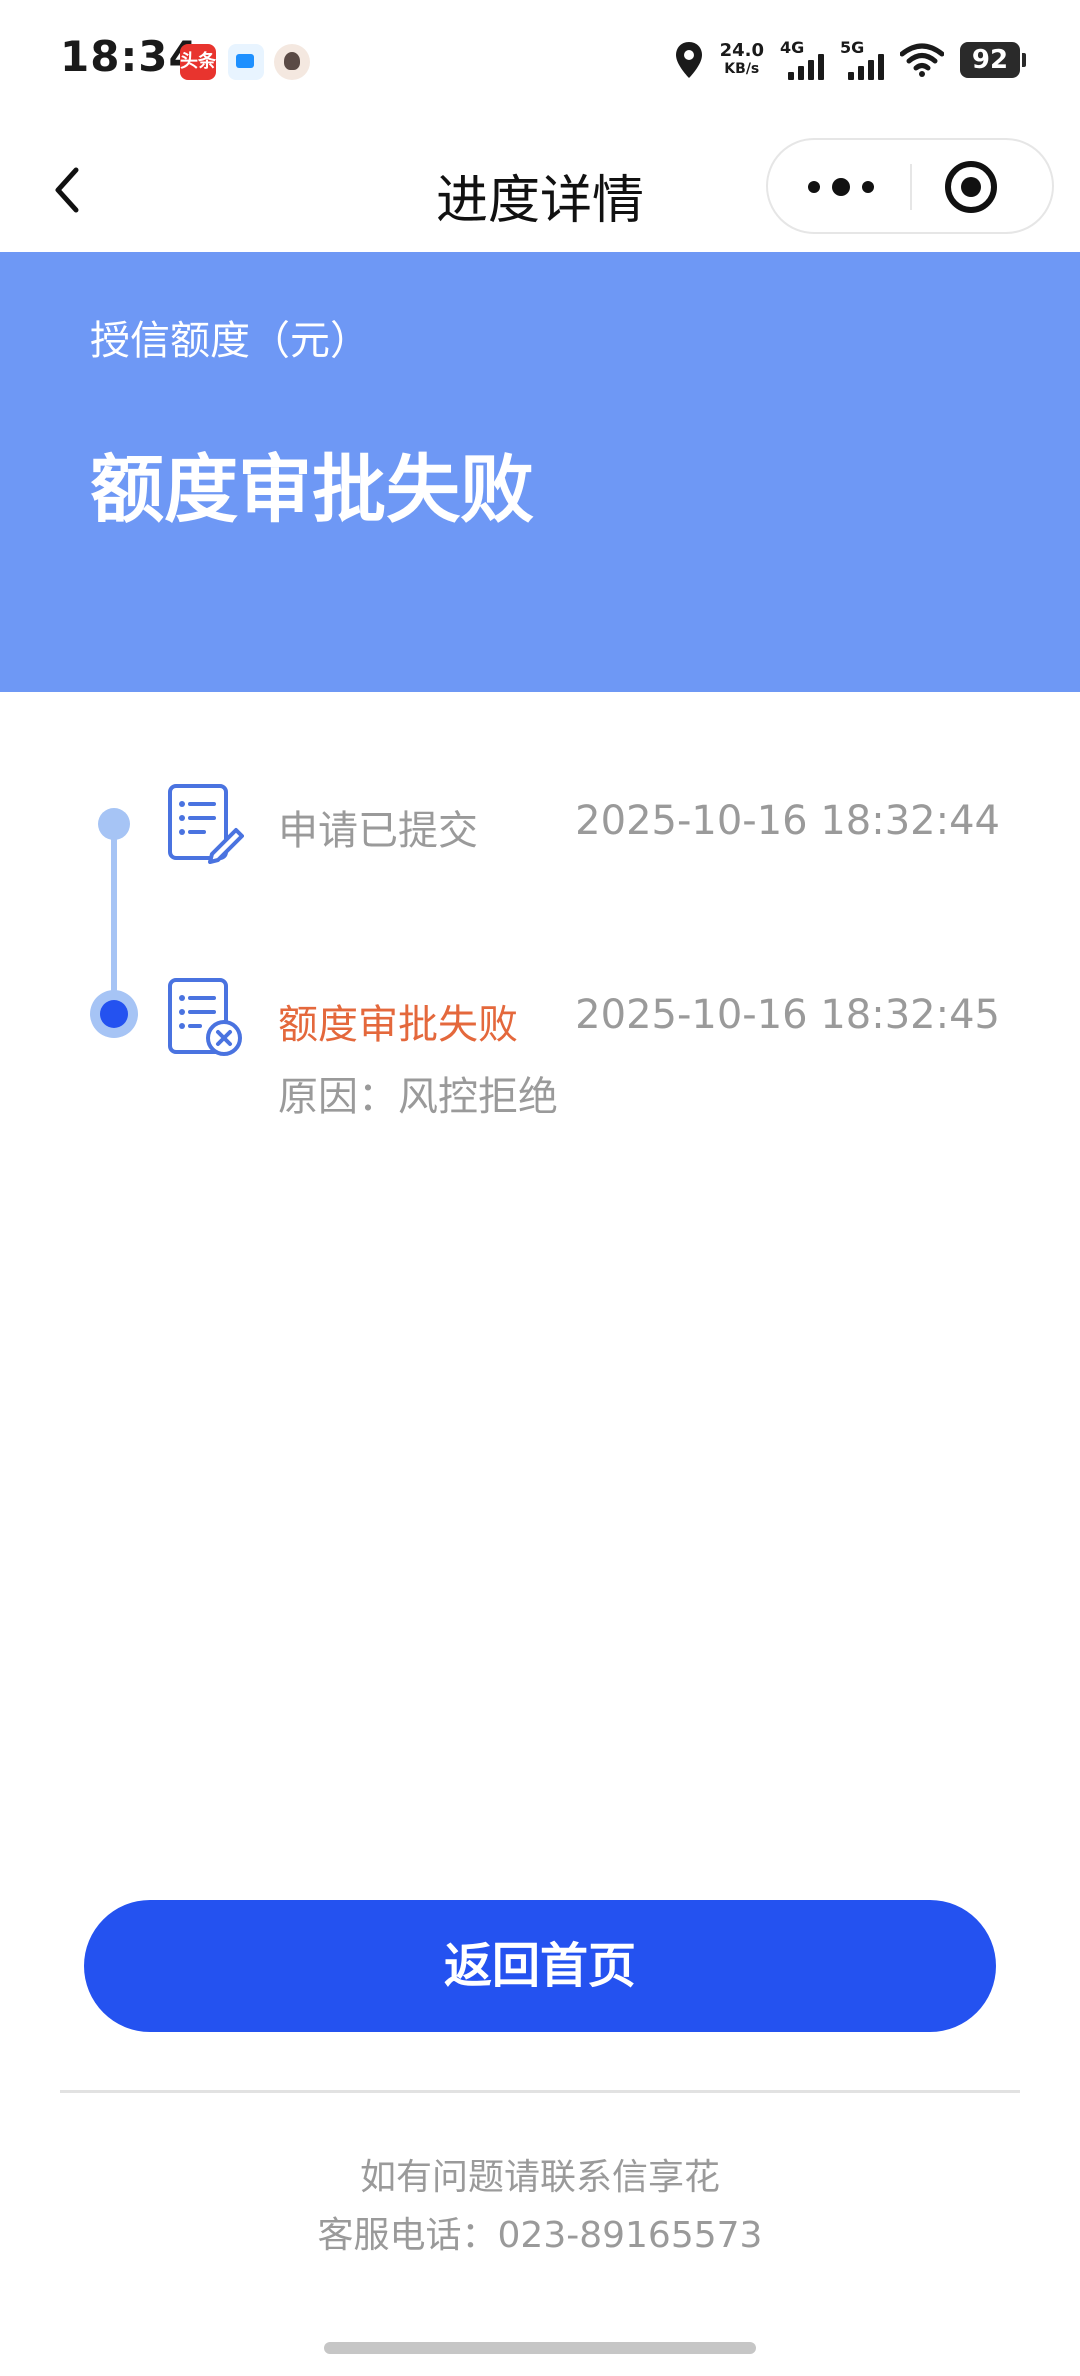 This screenshot has width=1080, height=2376. I want to click on mini-program-capsule, so click(910, 186).